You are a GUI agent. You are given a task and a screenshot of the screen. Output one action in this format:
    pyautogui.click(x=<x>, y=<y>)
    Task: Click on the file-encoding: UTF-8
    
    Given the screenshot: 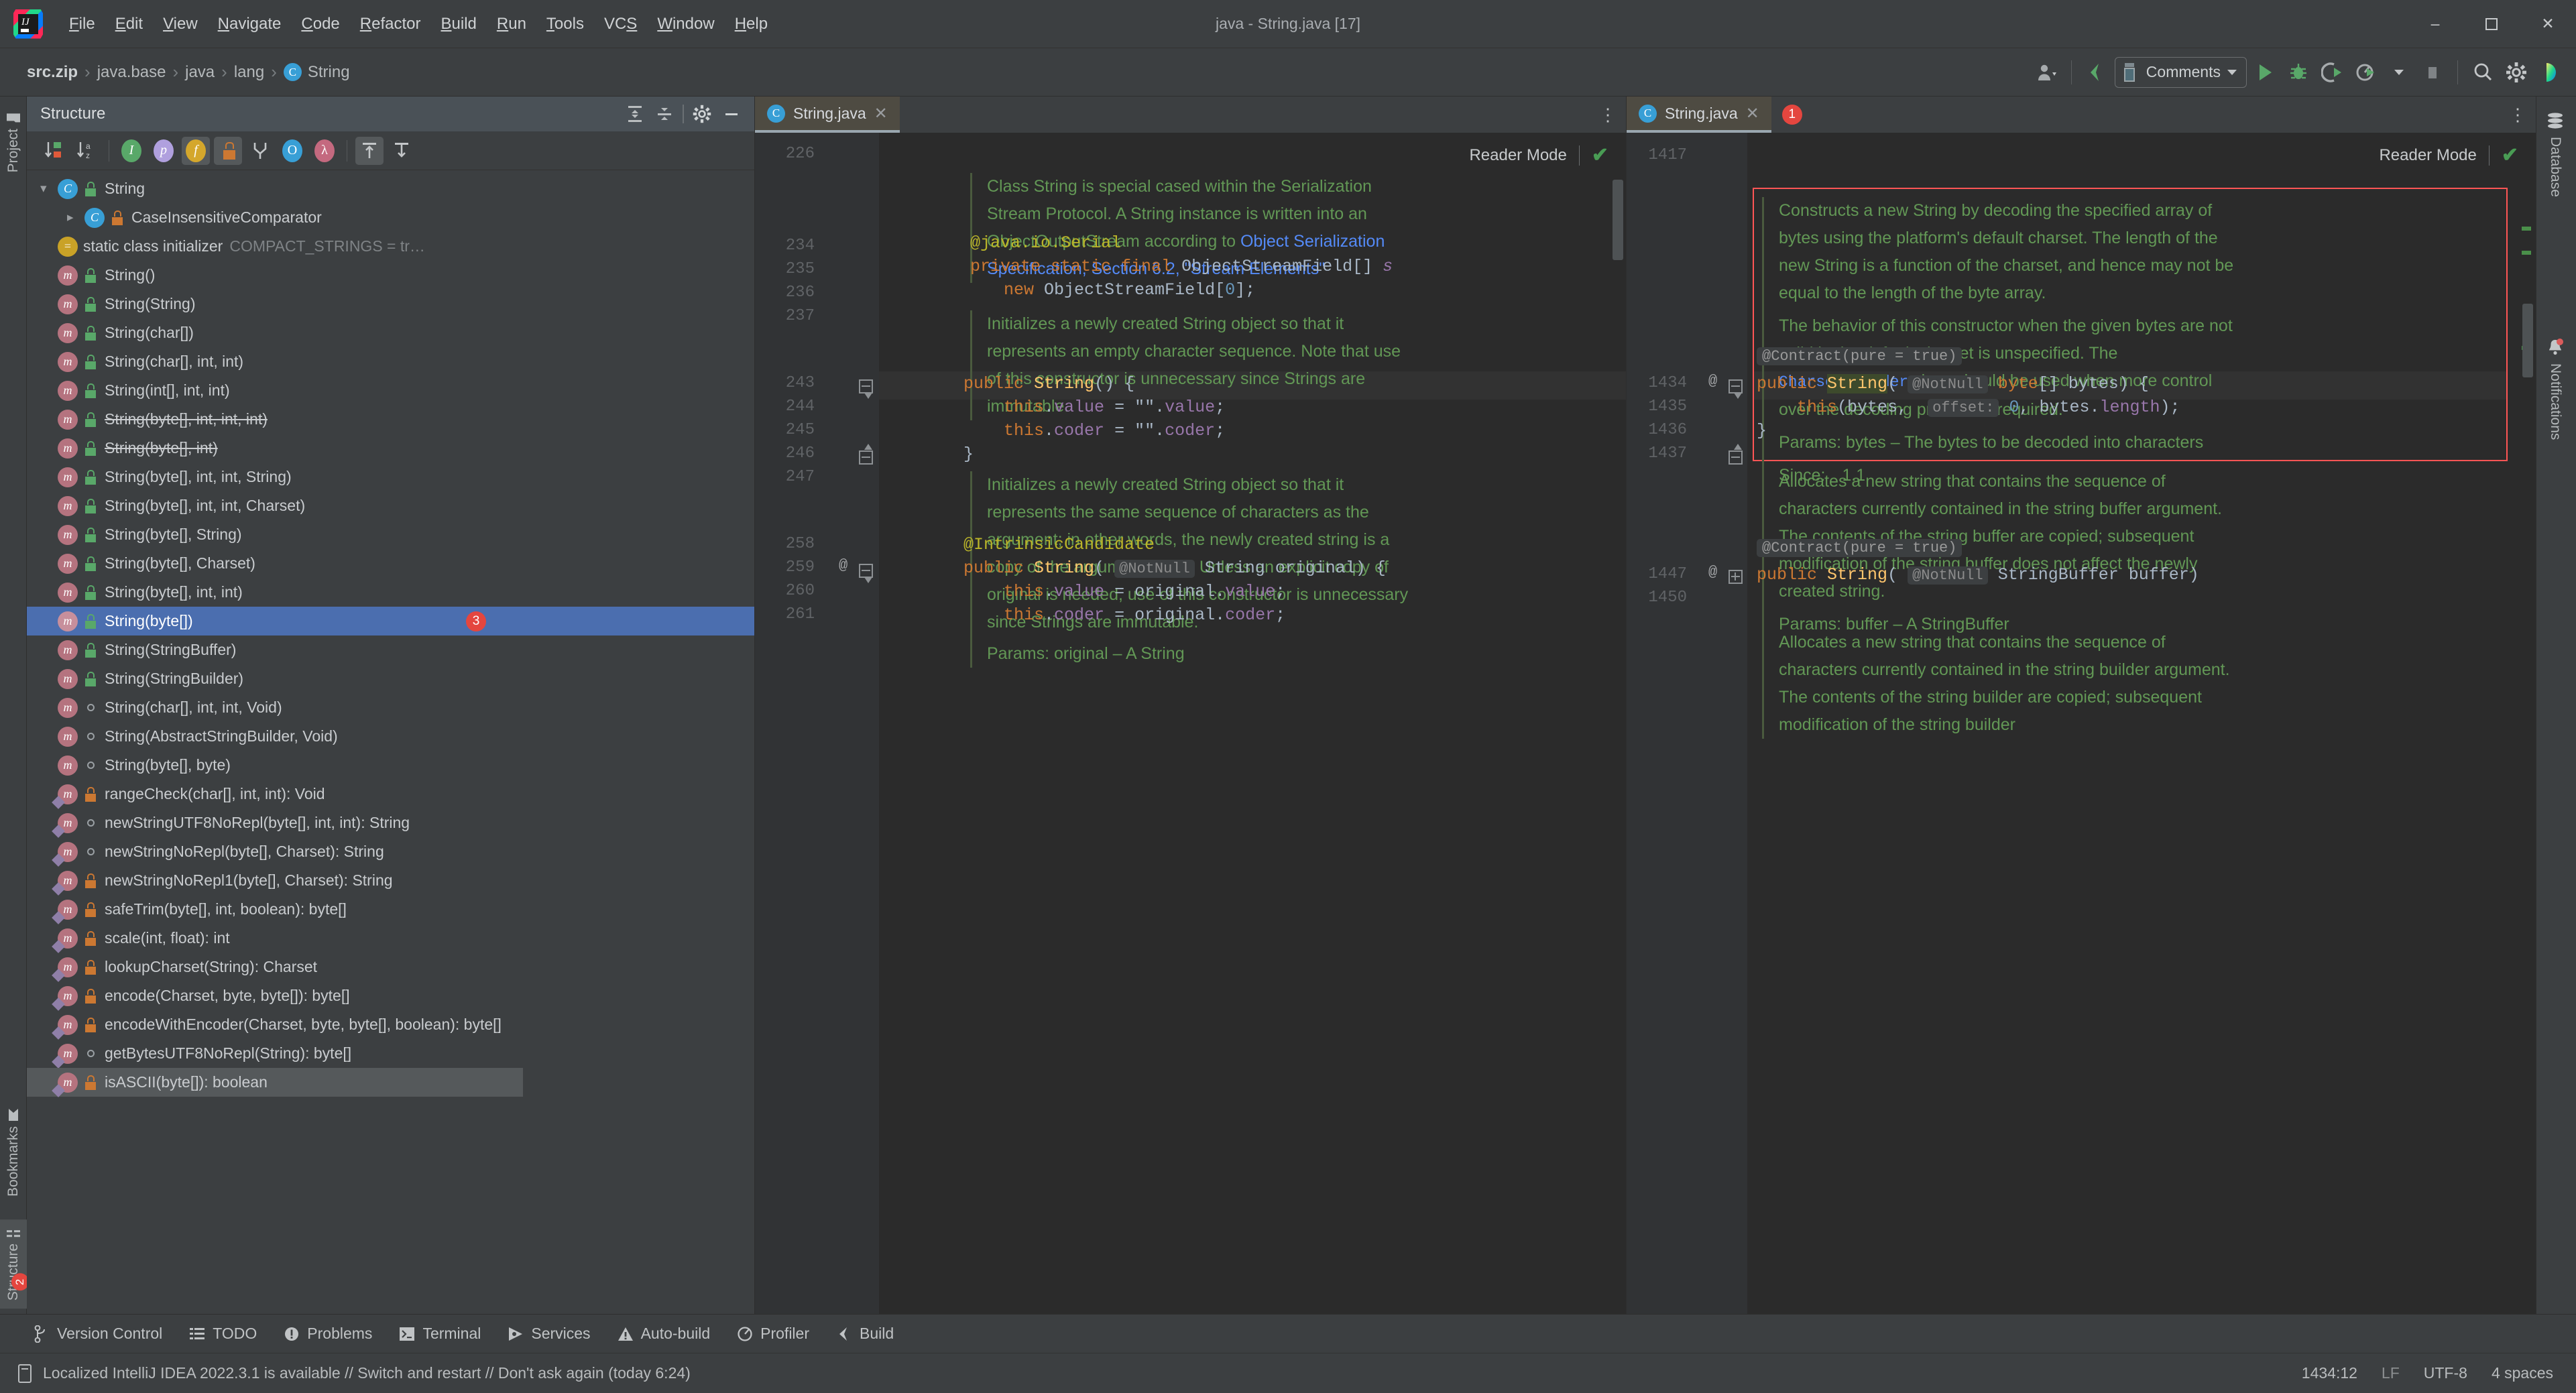 What is the action you would take?
    pyautogui.click(x=2445, y=1373)
    